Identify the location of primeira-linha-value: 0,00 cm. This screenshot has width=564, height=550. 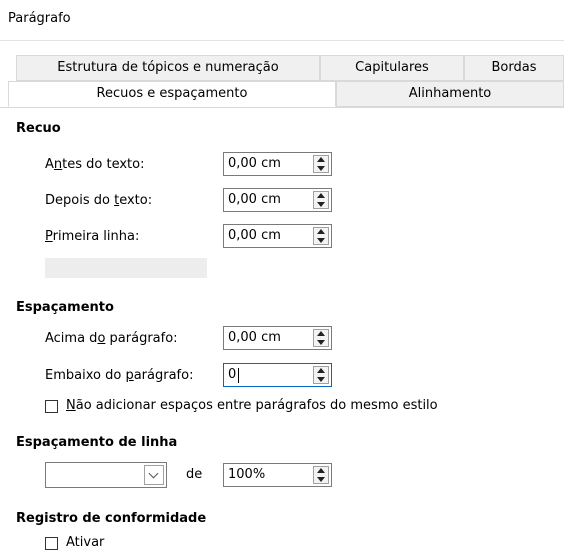
(254, 235).